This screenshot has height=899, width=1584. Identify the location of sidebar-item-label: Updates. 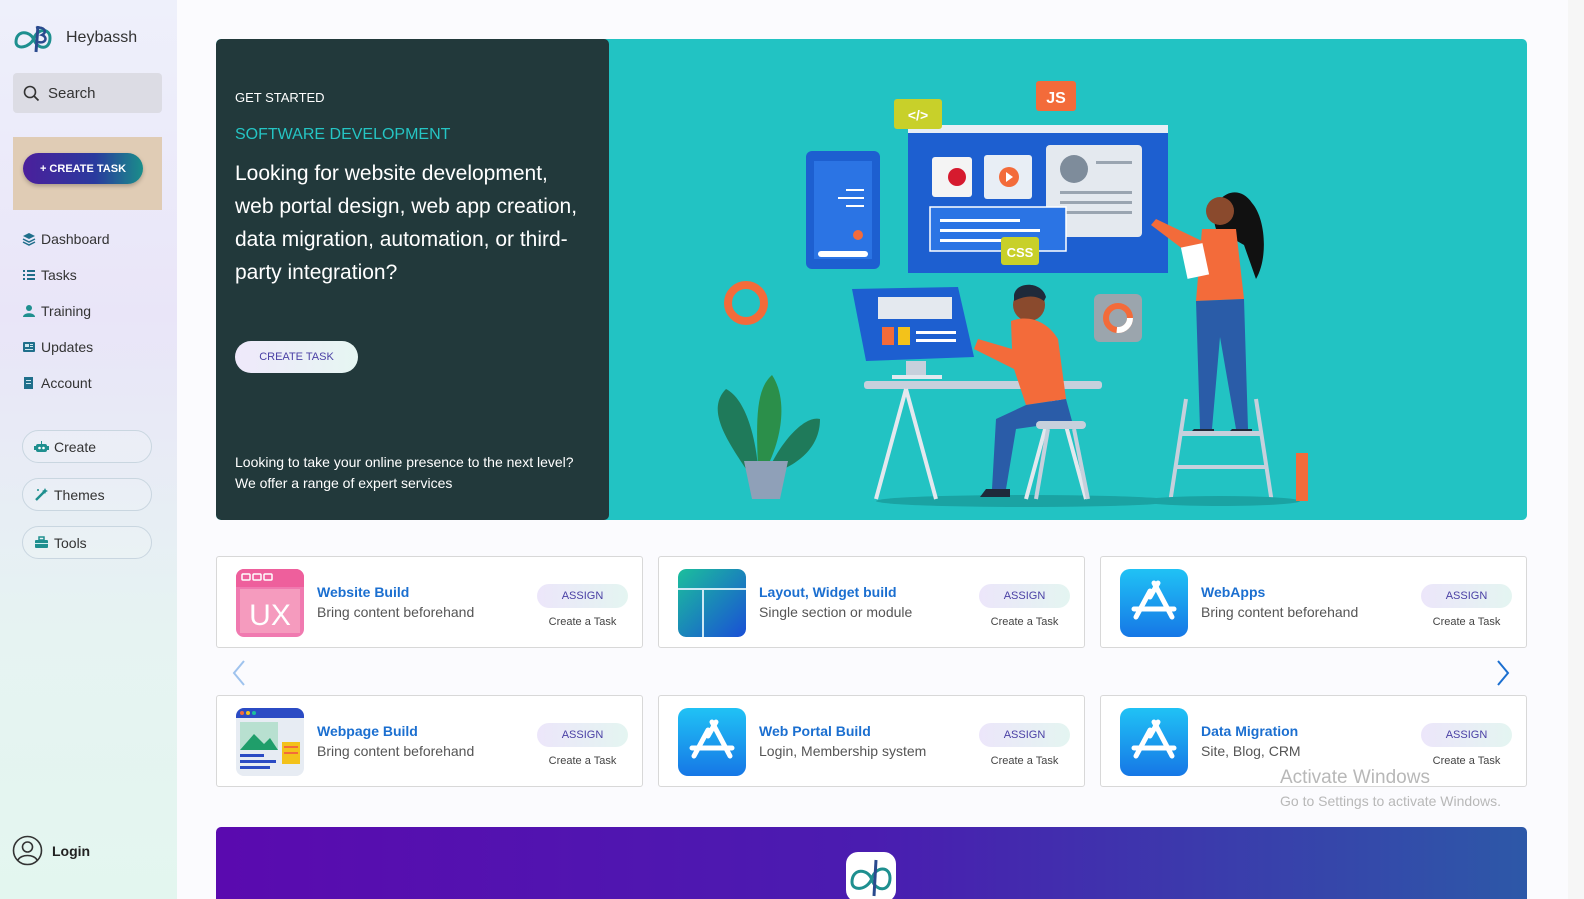
(67, 347).